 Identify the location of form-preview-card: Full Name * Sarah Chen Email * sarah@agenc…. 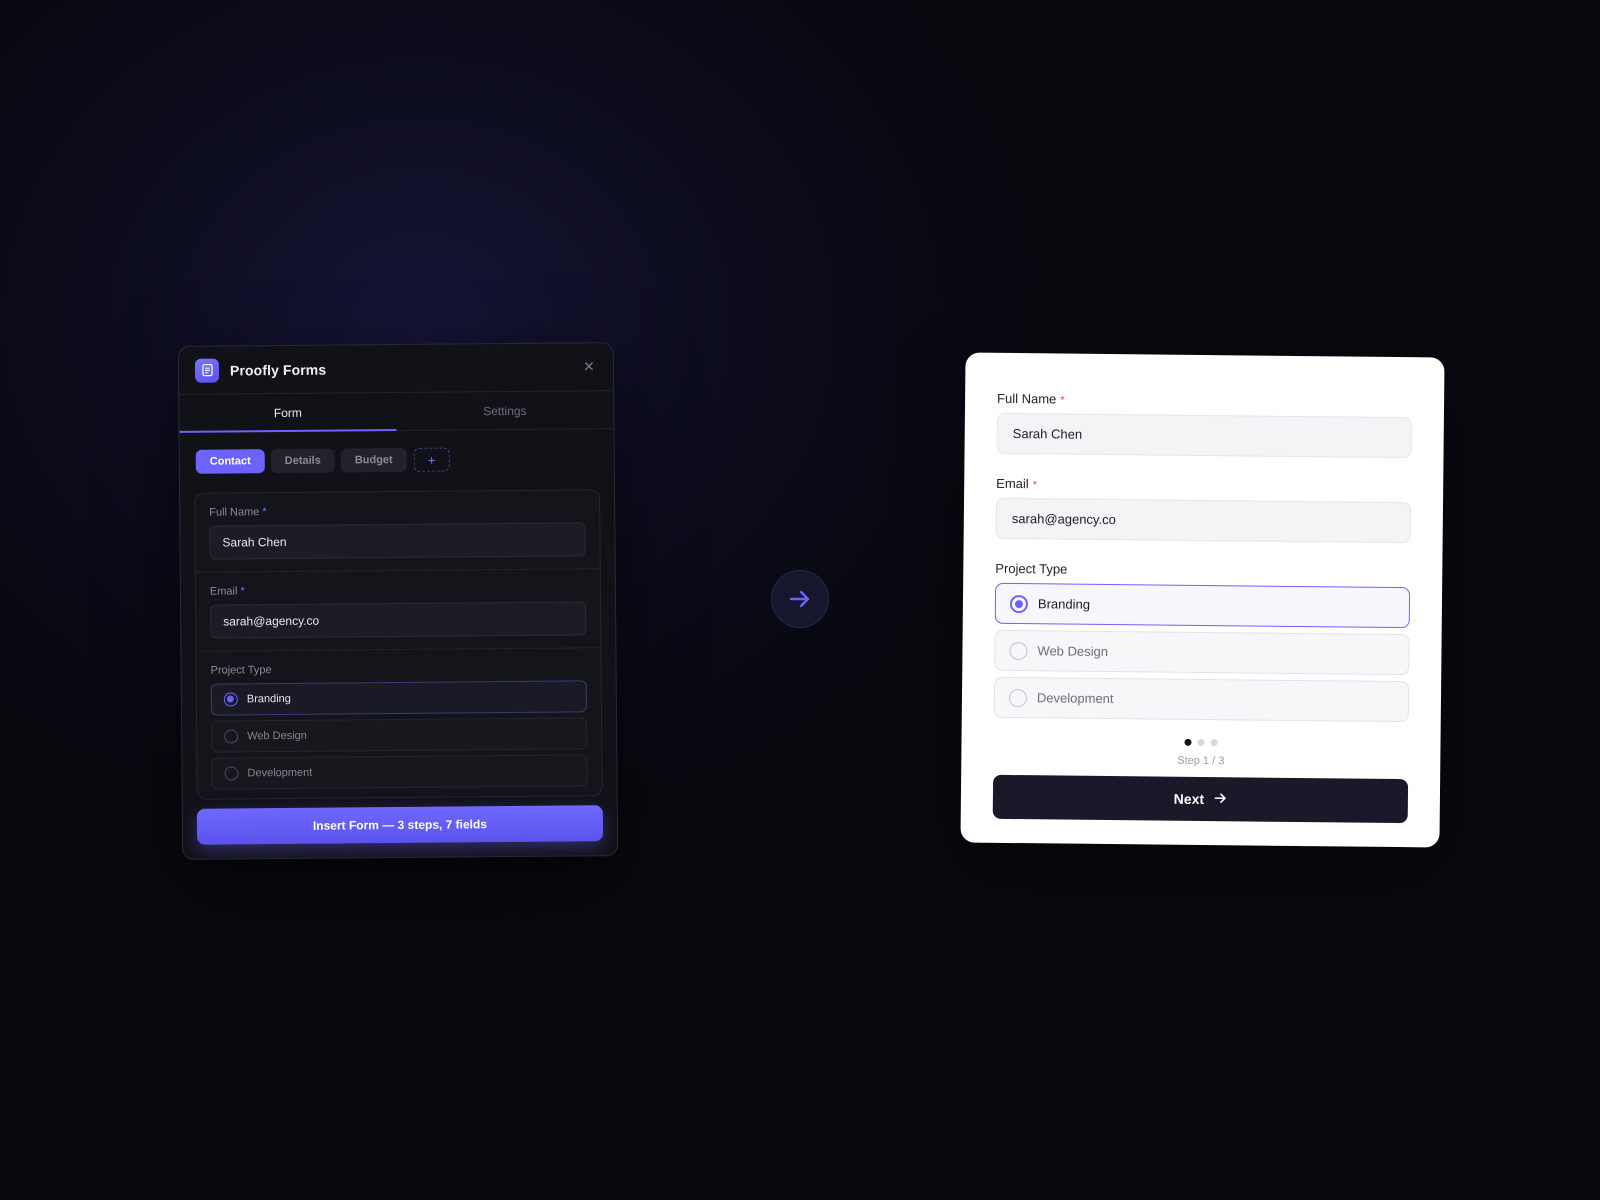
(1202, 600).